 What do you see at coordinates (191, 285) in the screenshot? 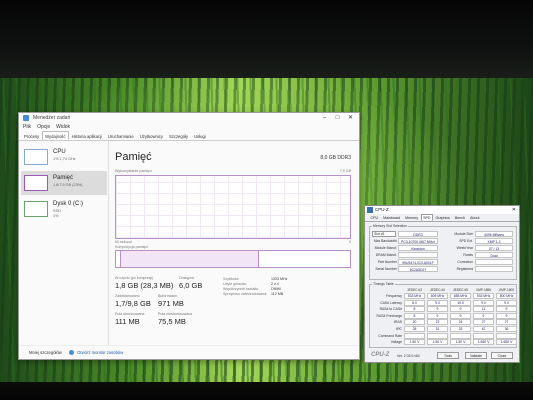
I see `available-value: 6,0 GB` at bounding box center [191, 285].